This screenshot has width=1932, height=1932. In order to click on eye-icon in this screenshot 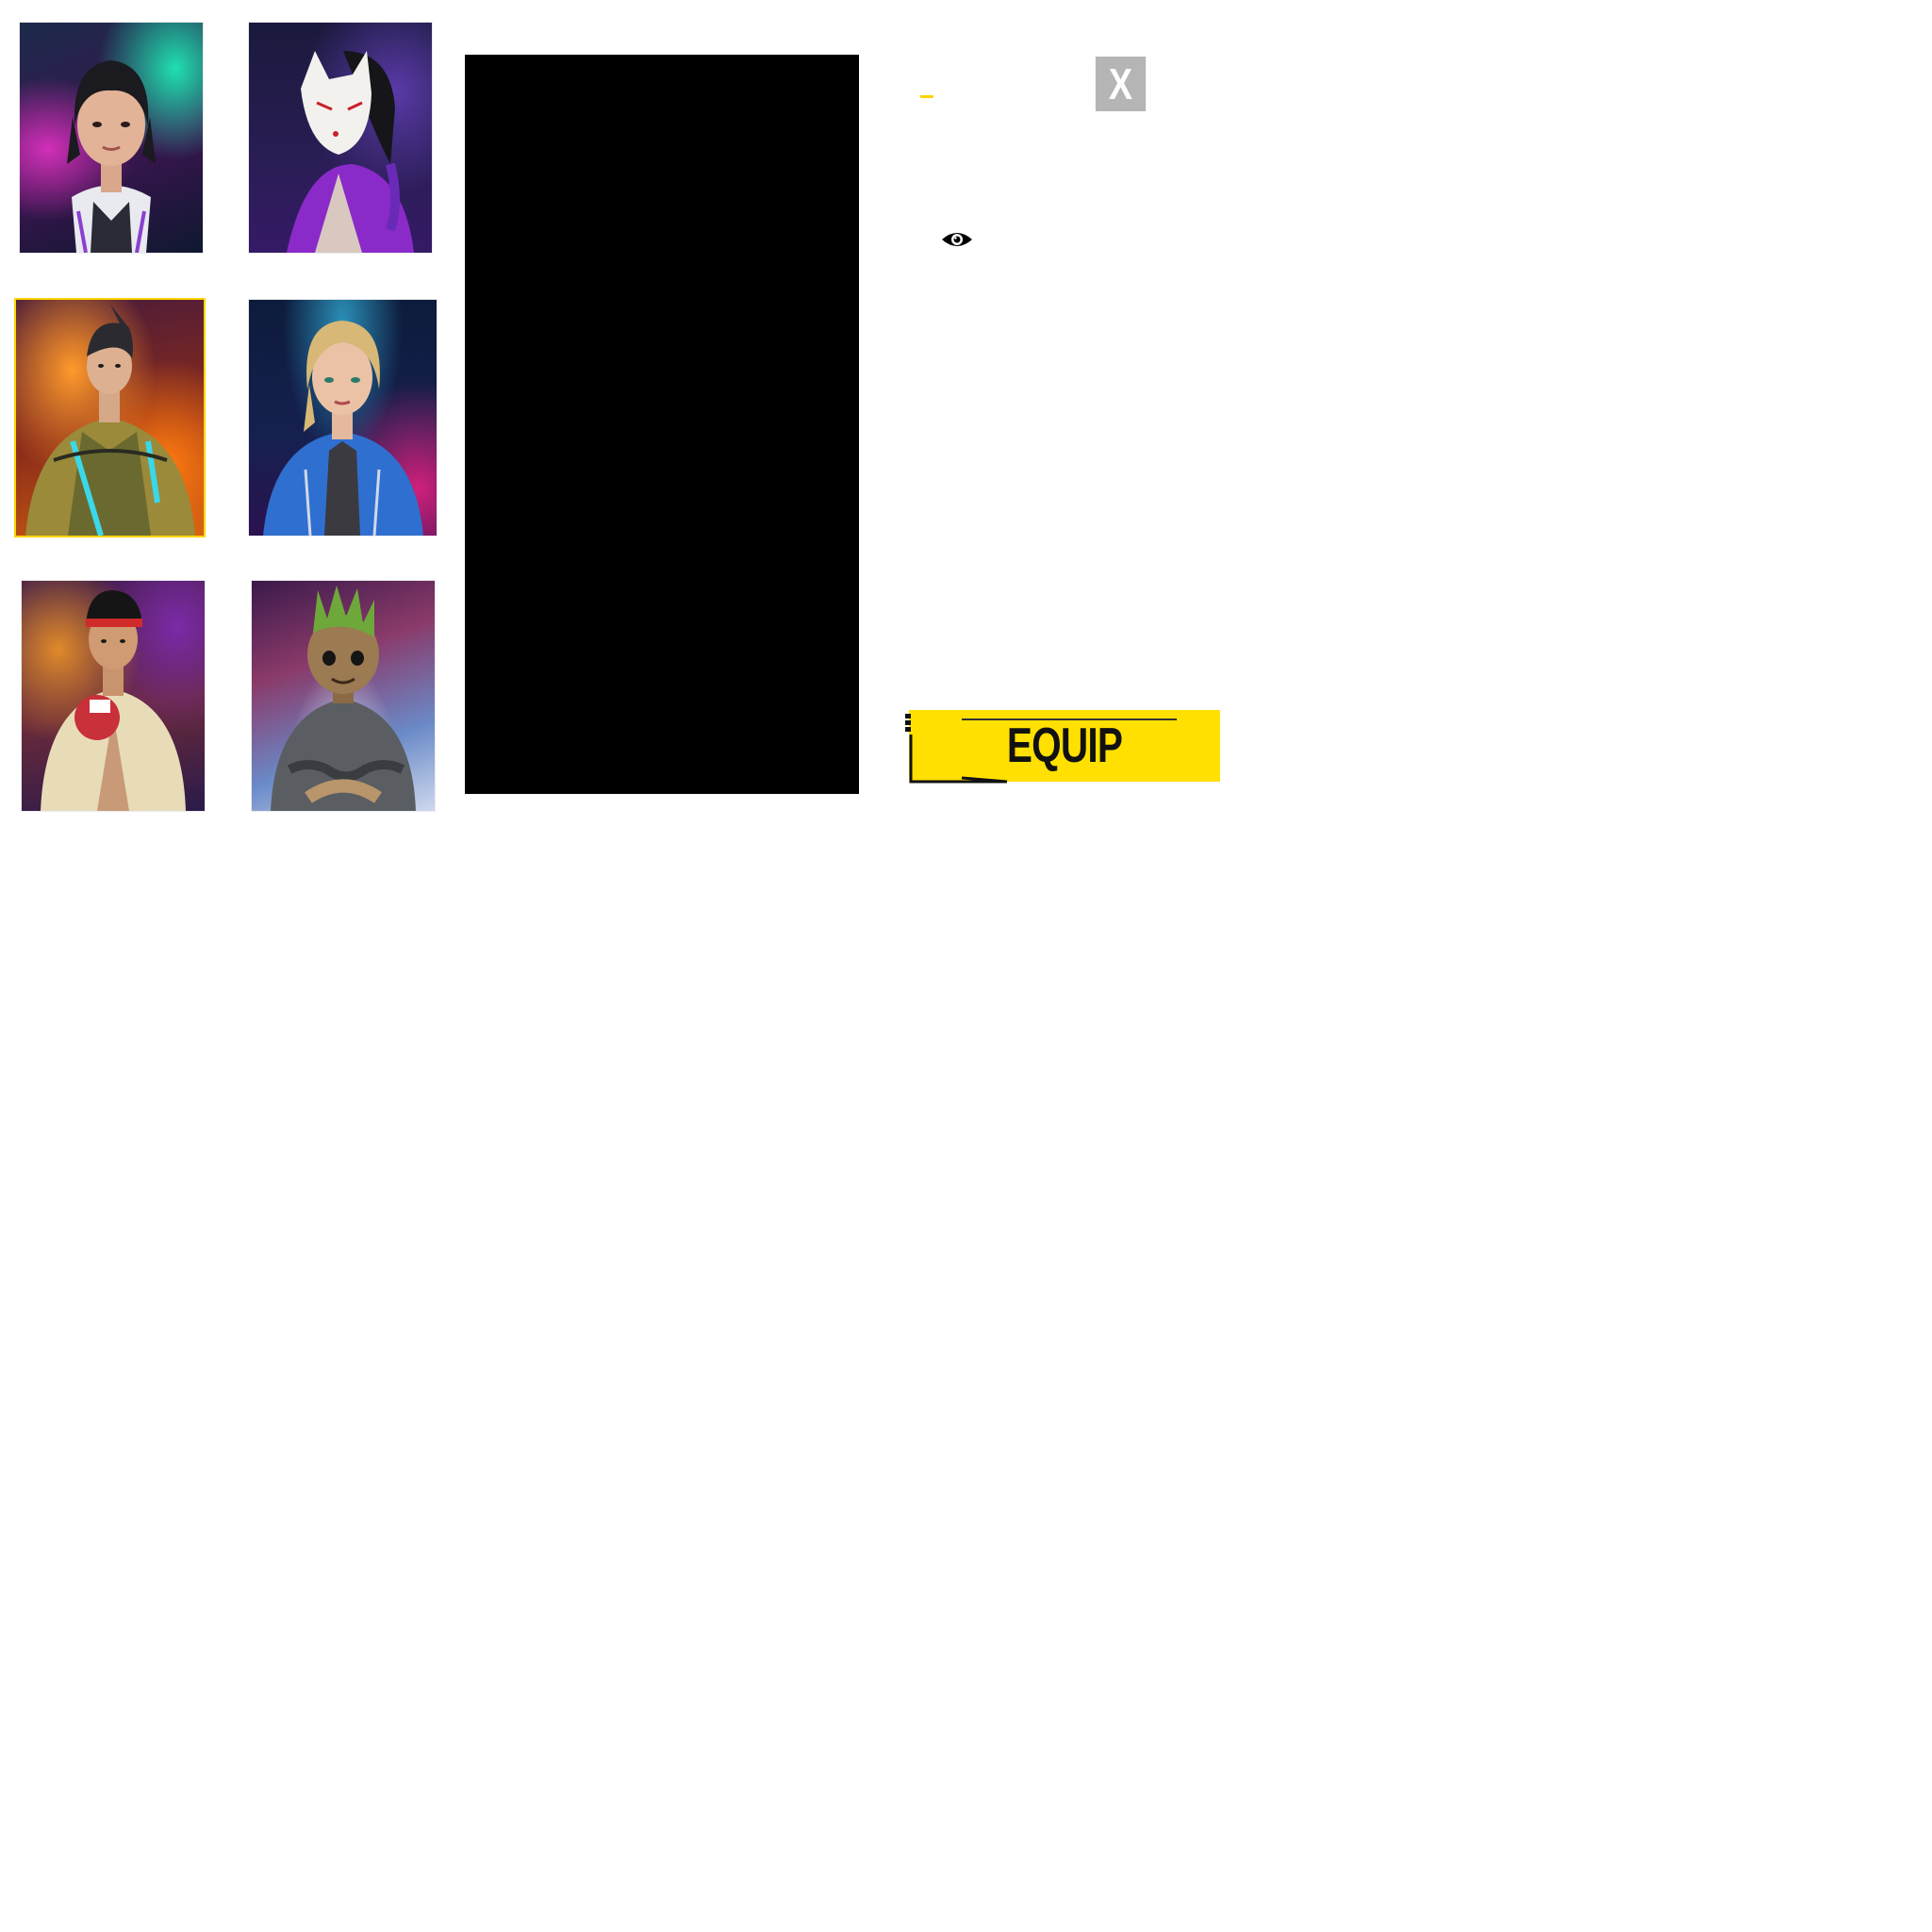, I will do `click(957, 239)`.